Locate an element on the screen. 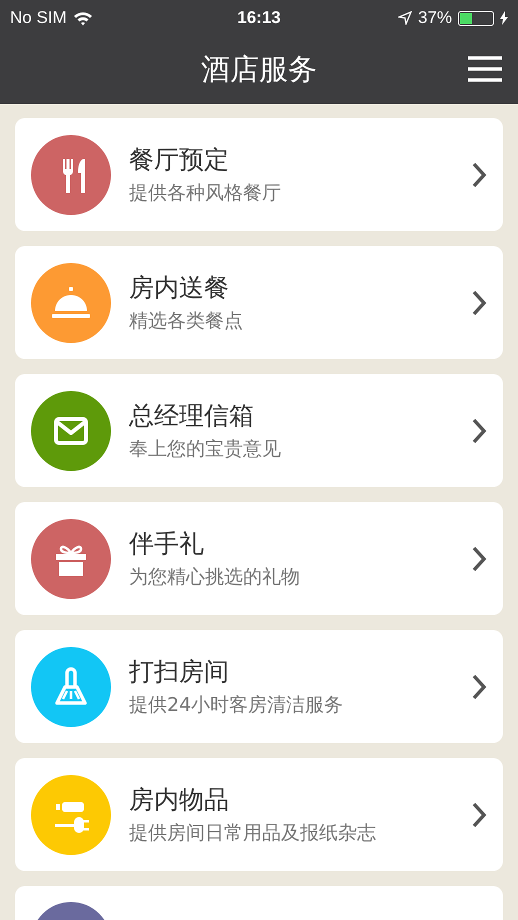 This screenshot has width=518, height=920. service-subtitle: 奉上您的宝贵意见 is located at coordinates (205, 449).